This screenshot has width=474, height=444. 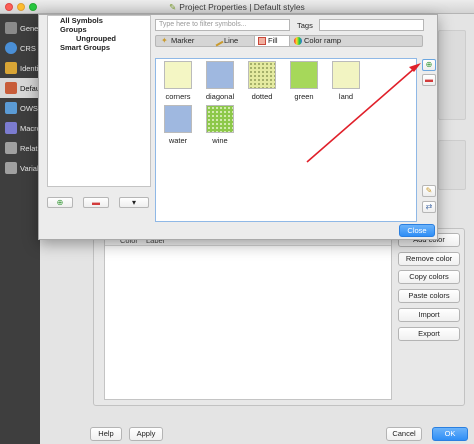 I want to click on tree-item-groups: Groups, so click(x=73, y=29).